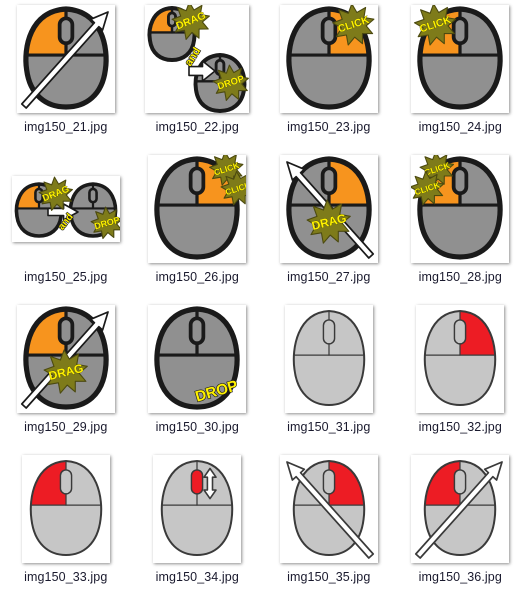 This screenshot has height=603, width=526. Describe the element at coordinates (460, 127) in the screenshot. I see `file-name-label: img150_24.jpg` at that location.